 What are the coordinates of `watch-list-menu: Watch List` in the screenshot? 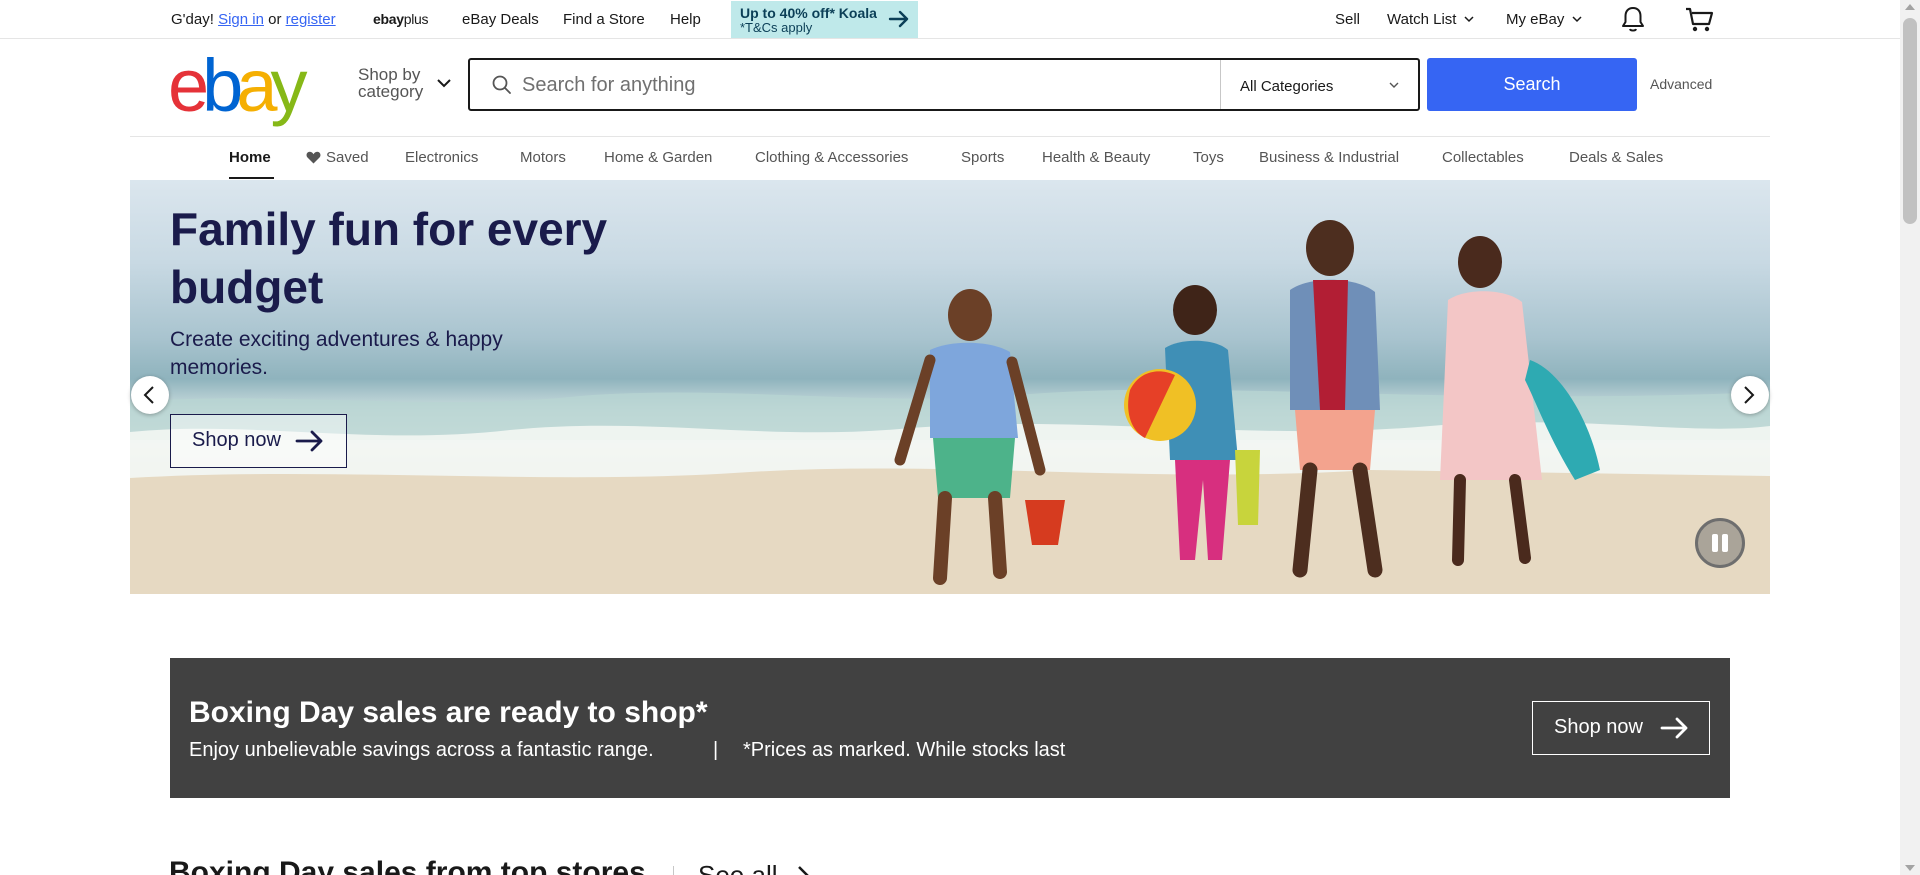 It's located at (1430, 19).